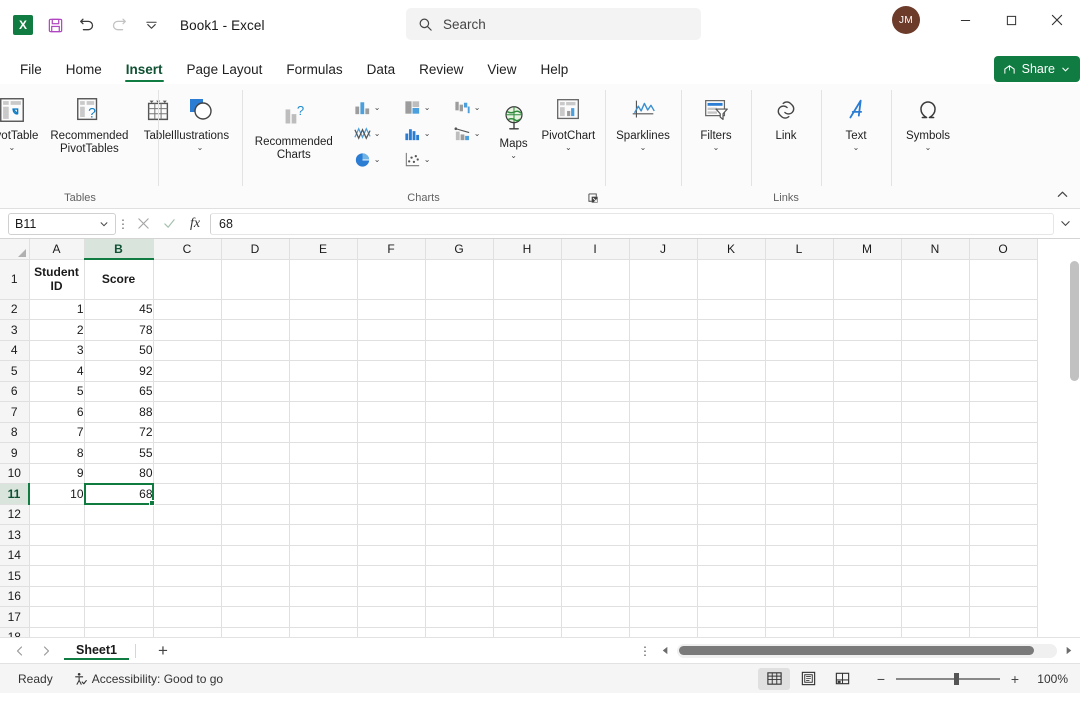 The width and height of the screenshot is (1080, 720). What do you see at coordinates (15, 514) in the screenshot?
I see `row-header-12: 12` at bounding box center [15, 514].